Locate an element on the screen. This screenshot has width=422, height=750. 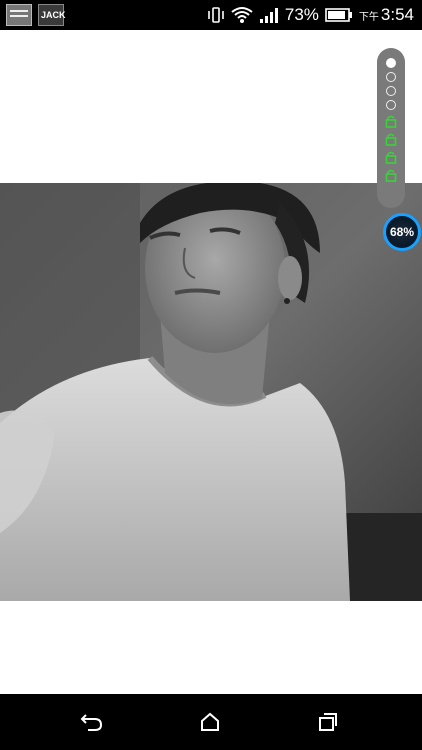
wifi-icon is located at coordinates (242, 15).